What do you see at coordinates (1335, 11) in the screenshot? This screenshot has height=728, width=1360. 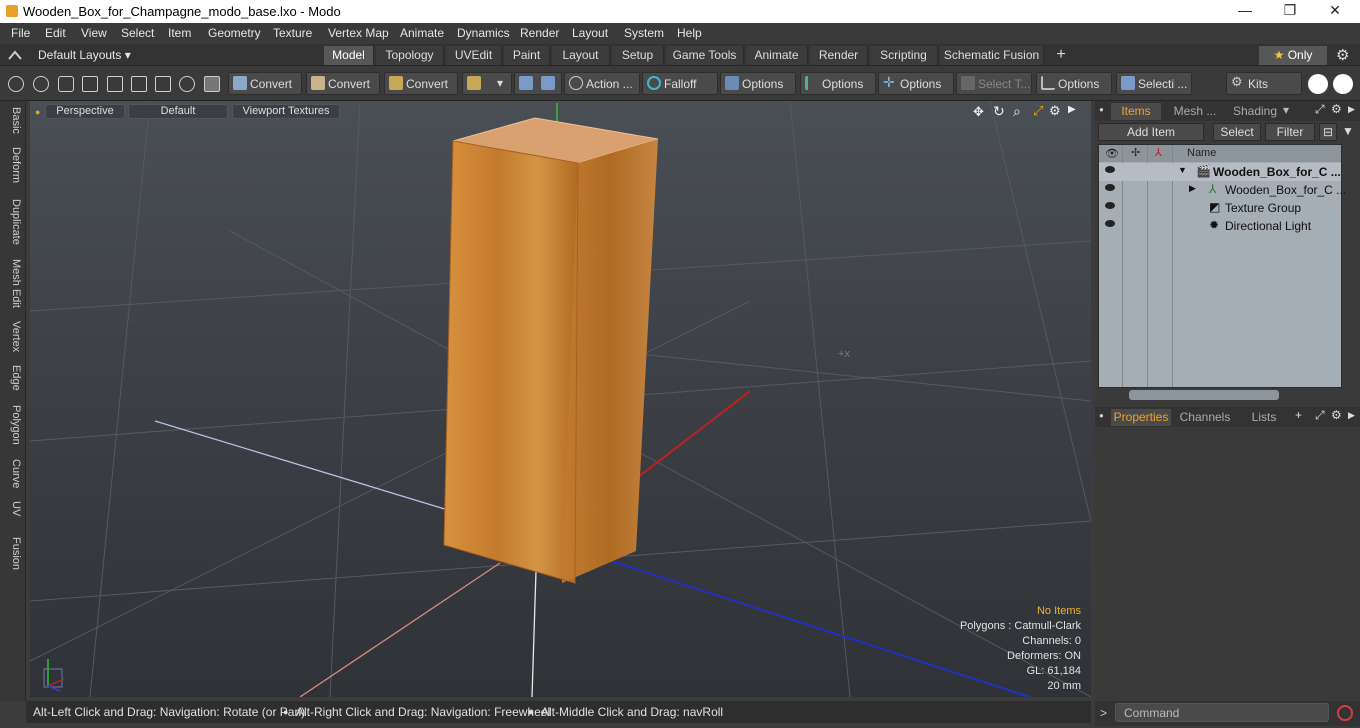 I see `close-button: ✕` at bounding box center [1335, 11].